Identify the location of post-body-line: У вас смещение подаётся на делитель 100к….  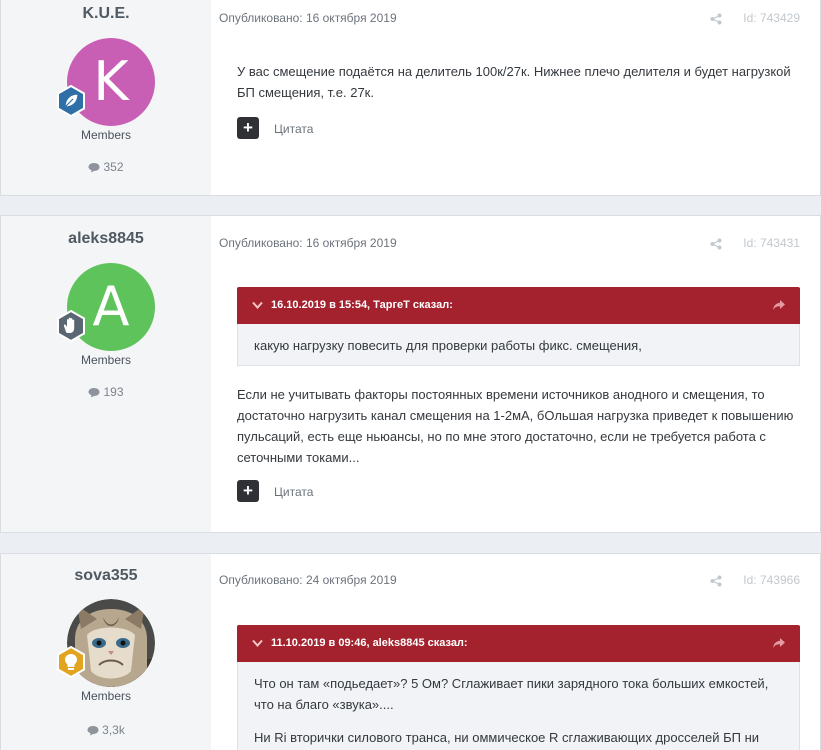
(514, 71).